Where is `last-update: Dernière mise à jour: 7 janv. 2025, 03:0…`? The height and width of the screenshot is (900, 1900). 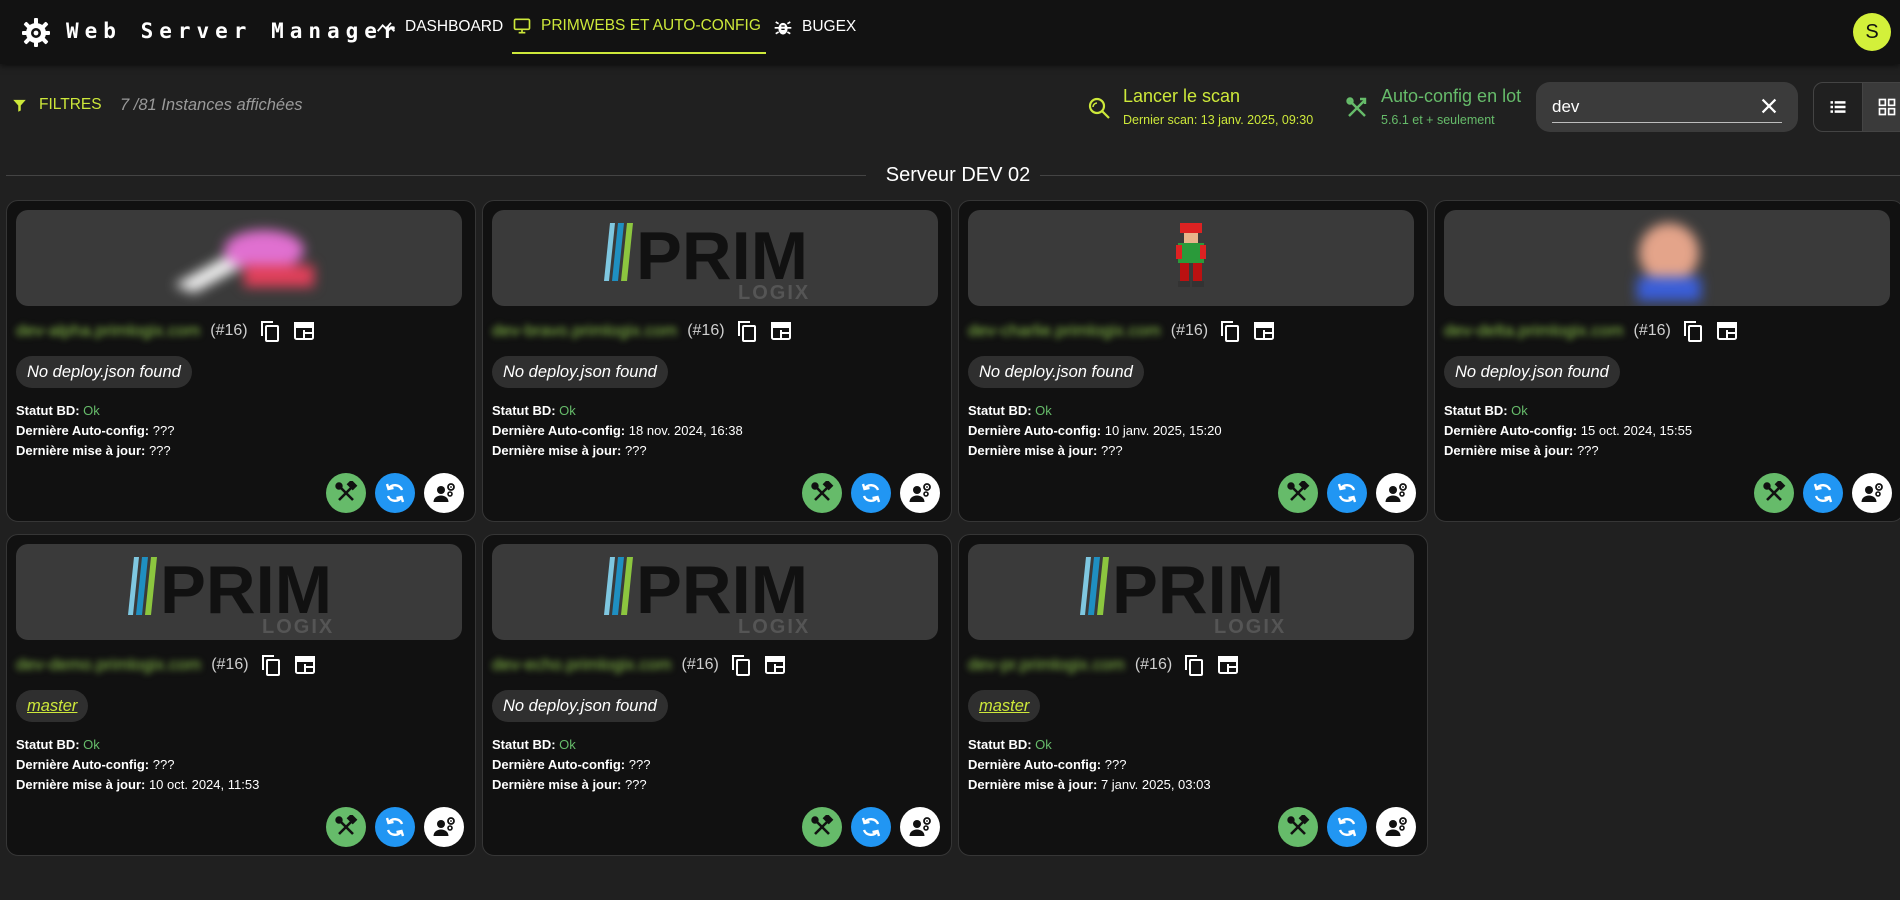
last-update: Dernière mise à jour: 7 janv. 2025, 03:0… is located at coordinates (1089, 784).